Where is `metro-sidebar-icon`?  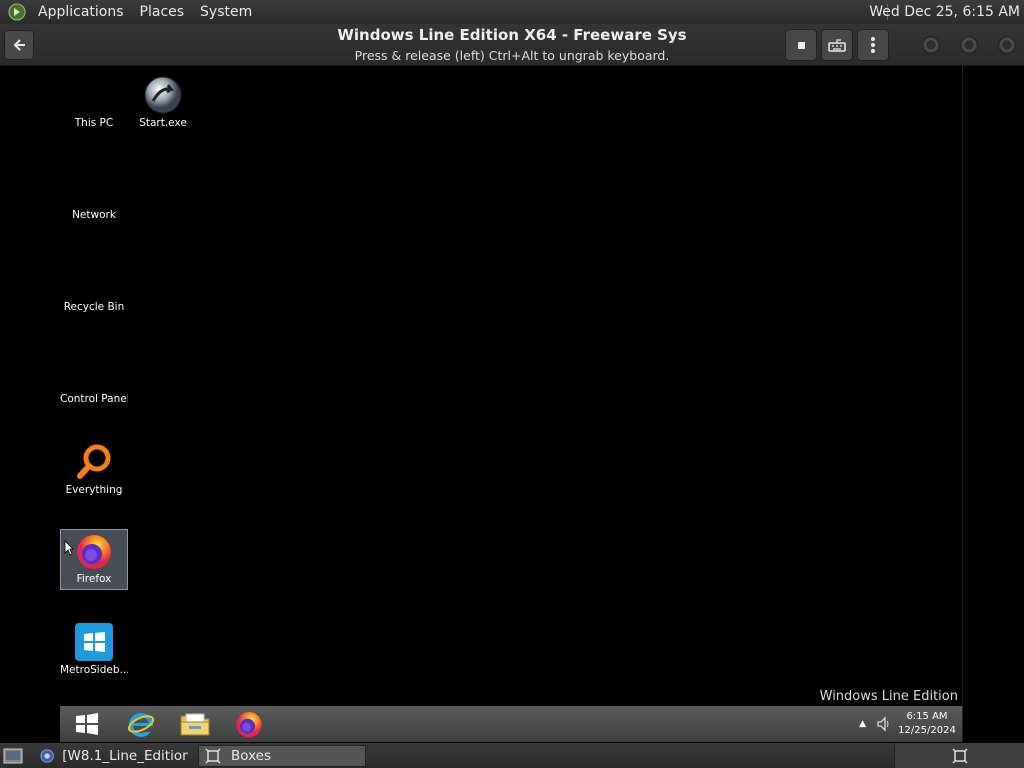
metro-sidebar-icon is located at coordinates (94, 642).